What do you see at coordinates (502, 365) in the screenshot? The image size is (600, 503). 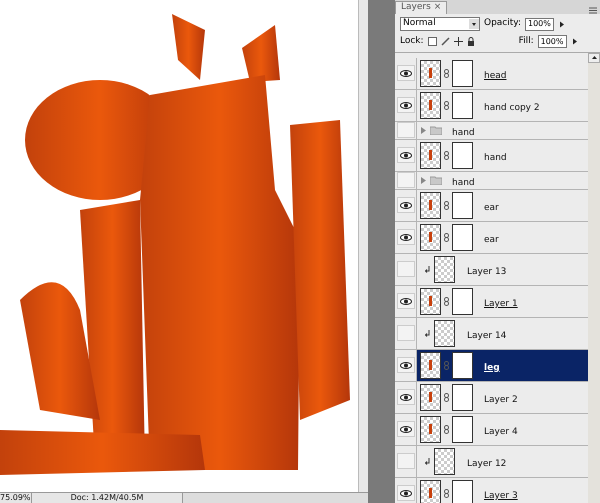 I see `layer-row: leg` at bounding box center [502, 365].